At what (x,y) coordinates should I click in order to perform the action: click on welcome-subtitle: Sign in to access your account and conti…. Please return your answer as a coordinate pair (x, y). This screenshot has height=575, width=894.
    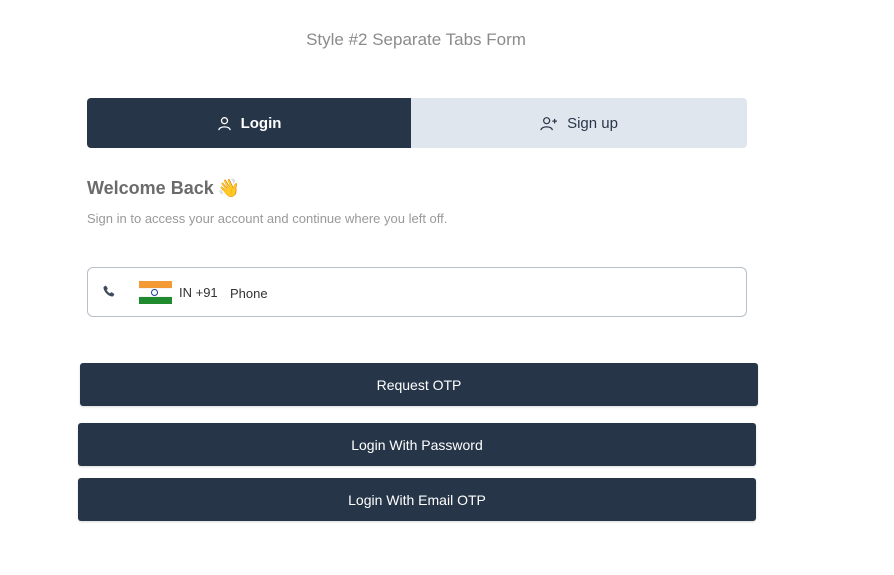
    Looking at the image, I should click on (267, 218).